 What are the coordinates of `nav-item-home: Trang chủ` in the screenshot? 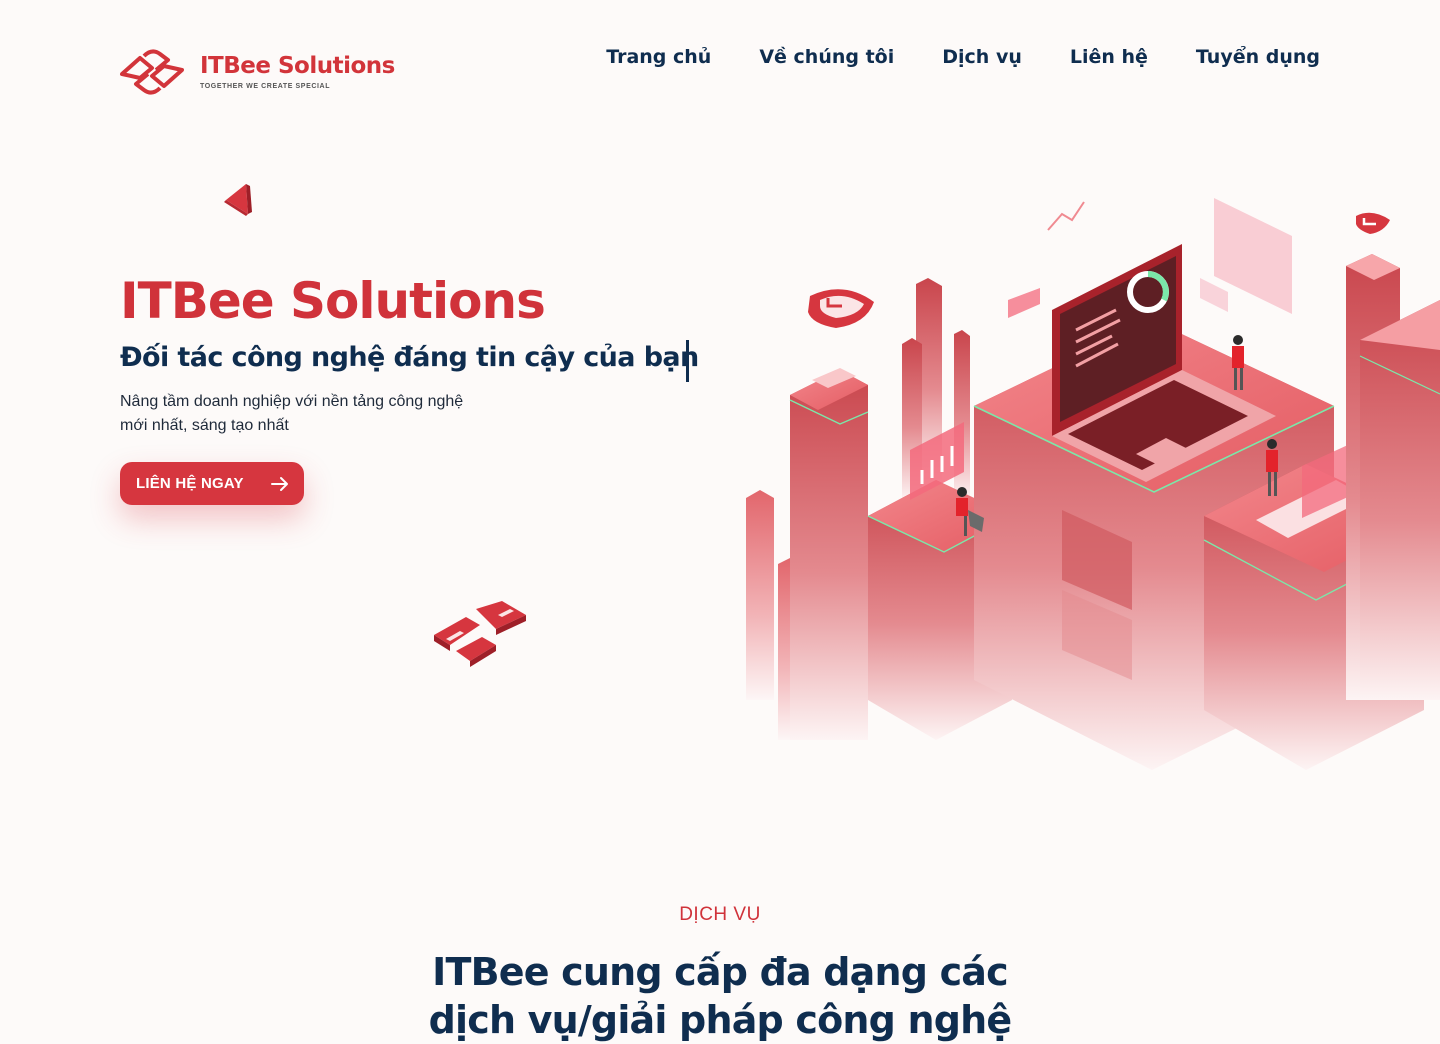 It's located at (658, 57).